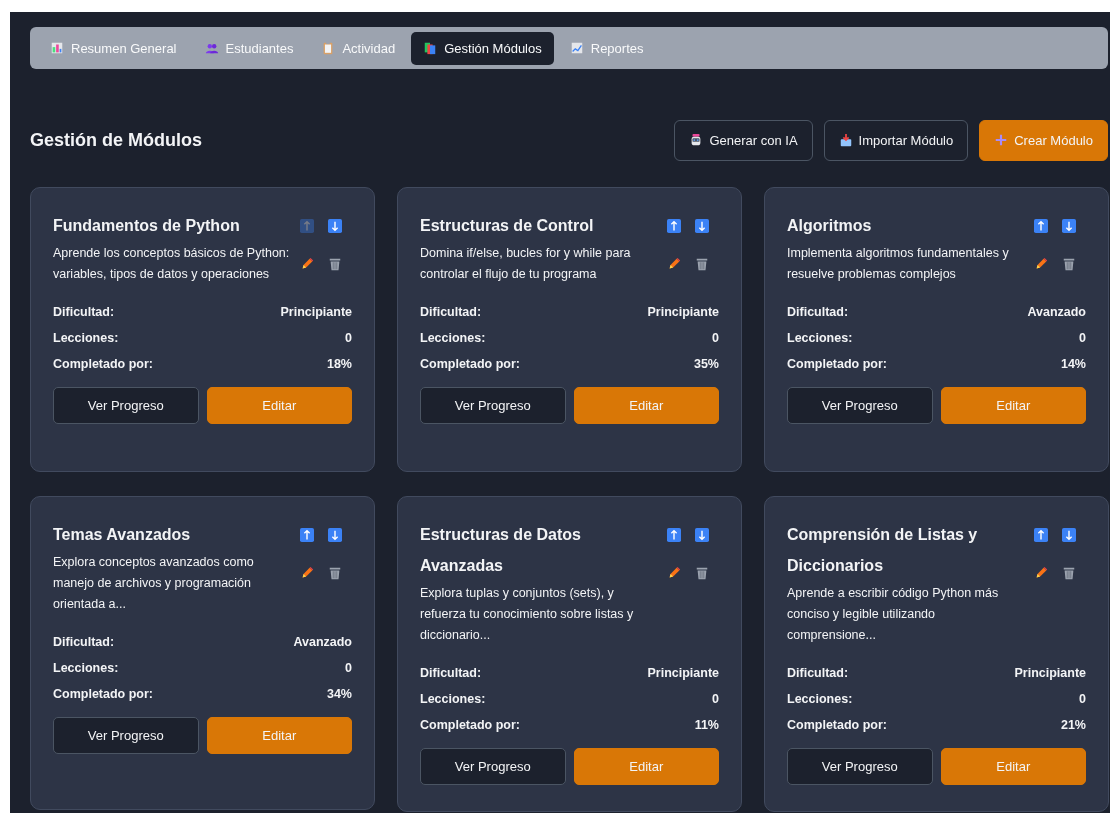  What do you see at coordinates (845, 140) in the screenshot?
I see `inbox-tray-icon` at bounding box center [845, 140].